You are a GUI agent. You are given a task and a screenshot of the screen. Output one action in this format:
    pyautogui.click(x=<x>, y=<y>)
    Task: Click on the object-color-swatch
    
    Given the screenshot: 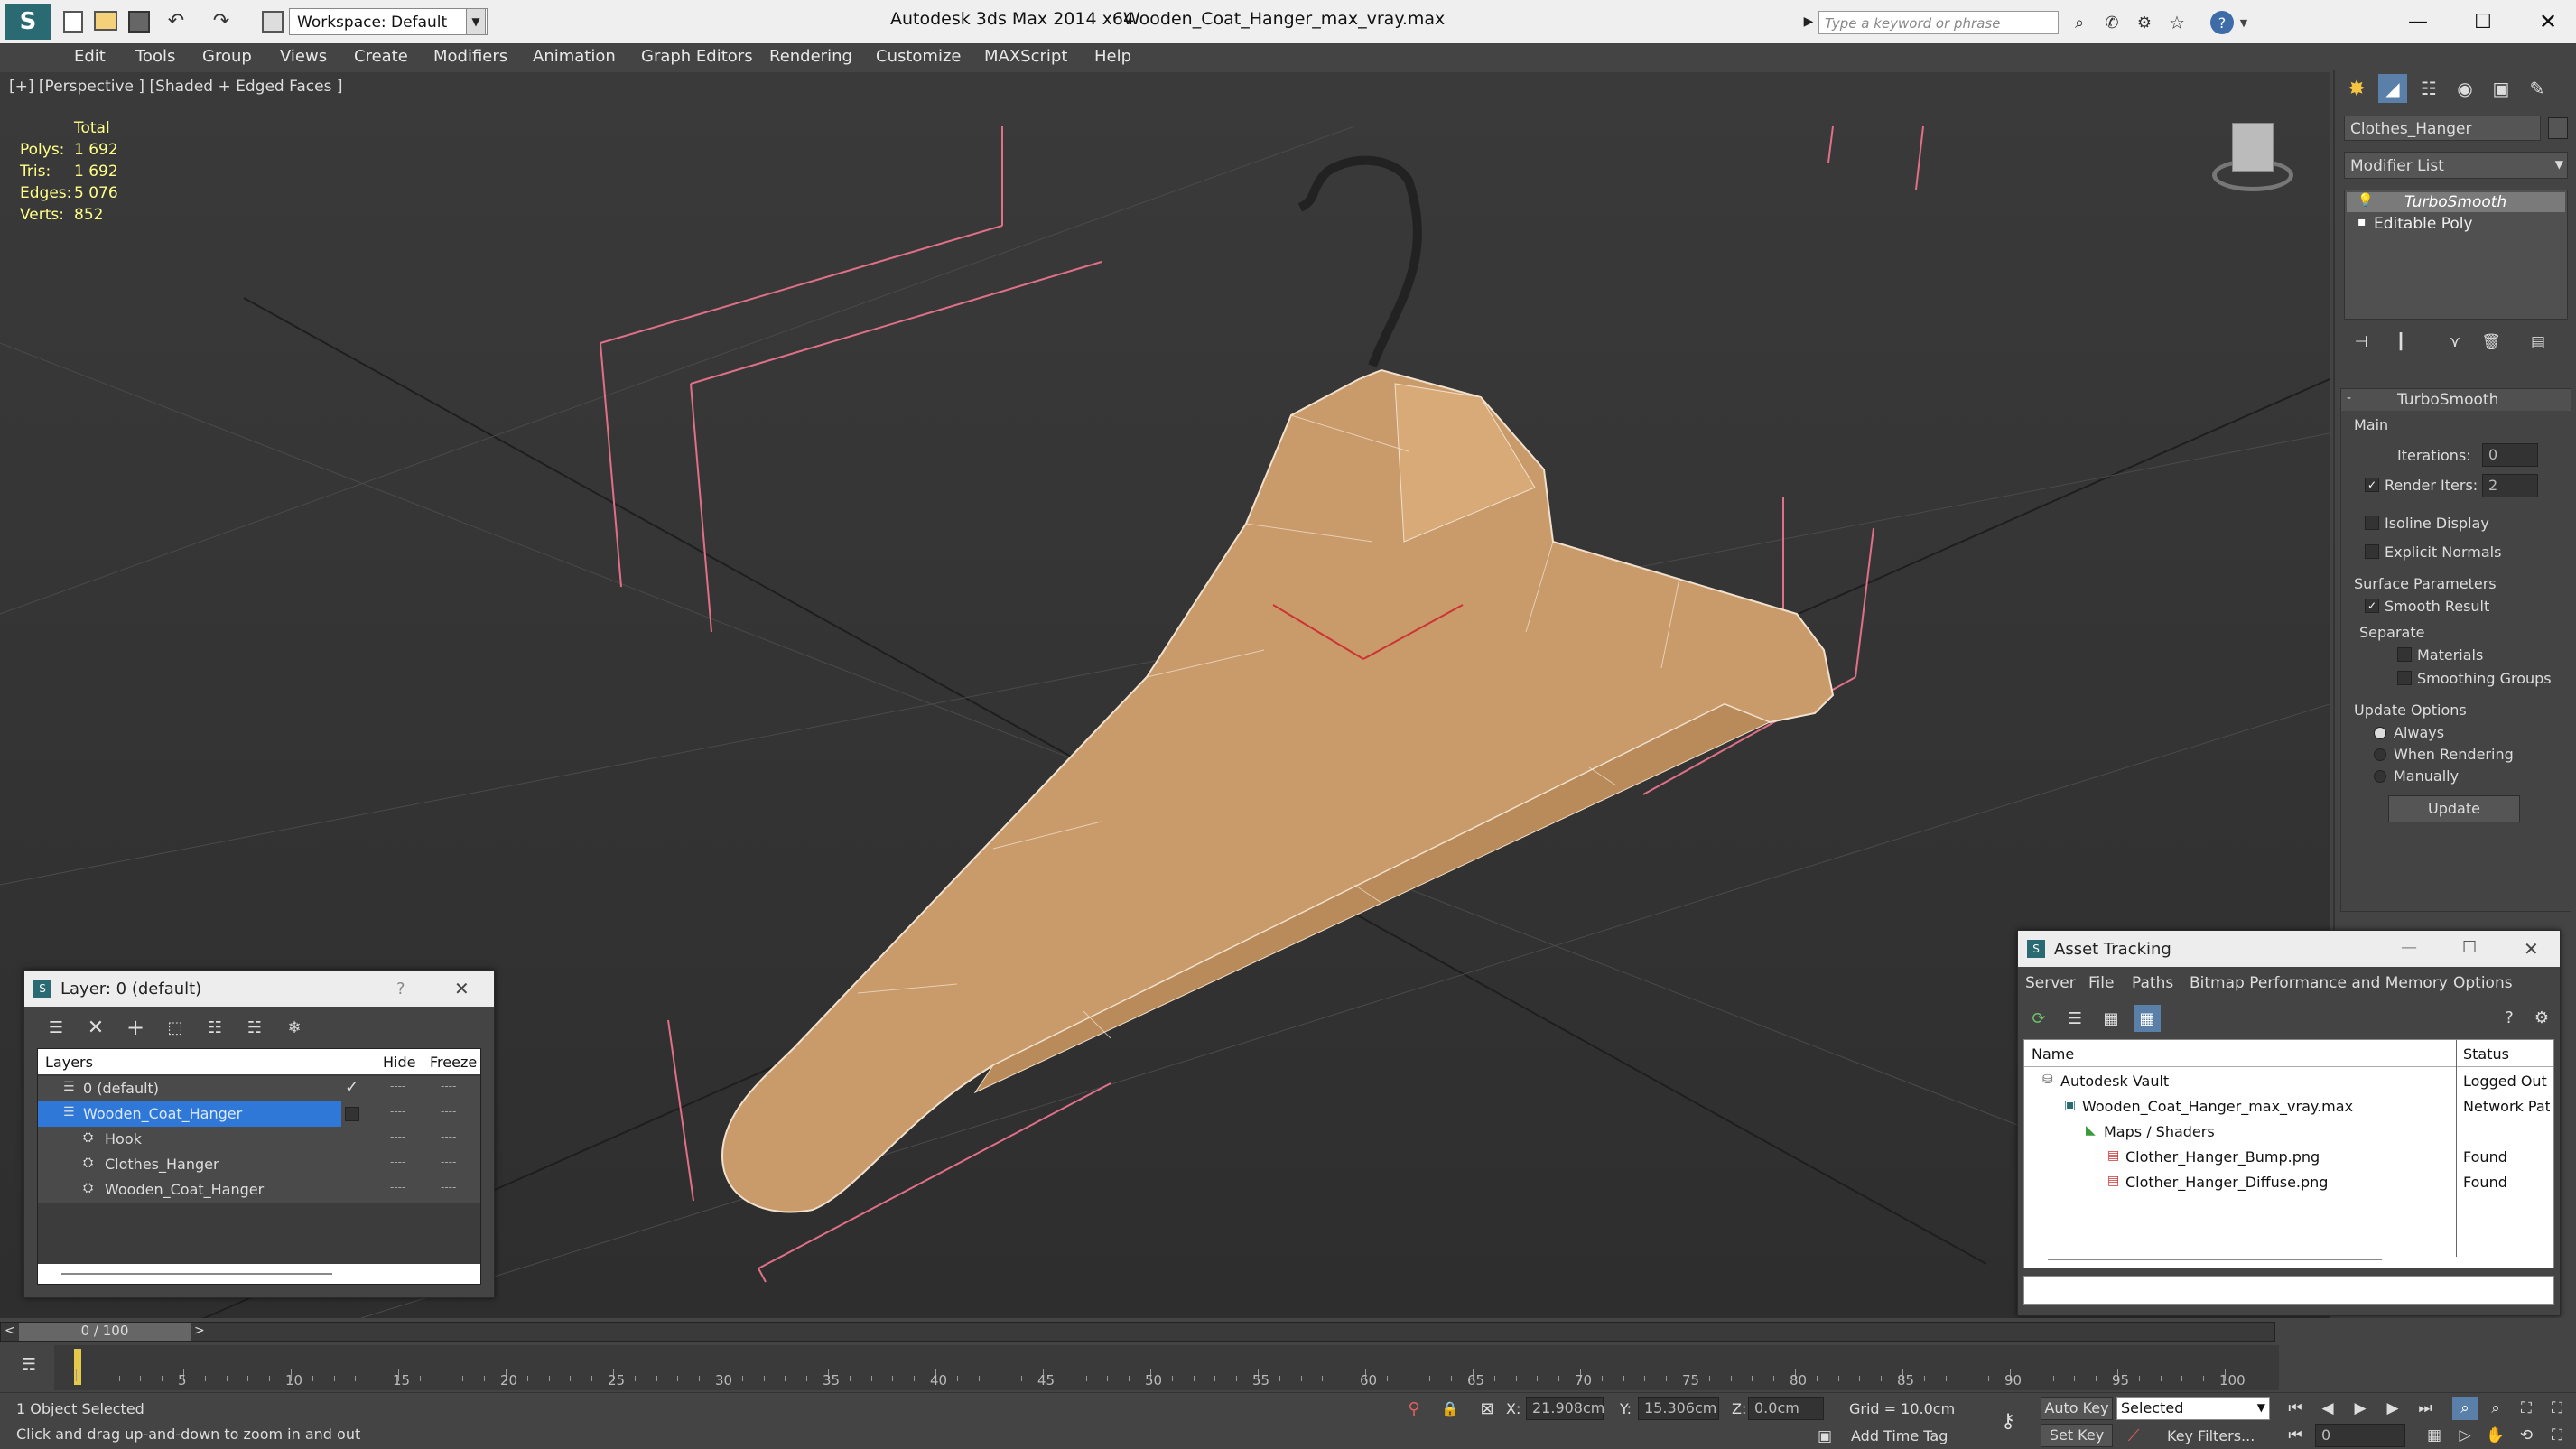 What is the action you would take?
    pyautogui.click(x=2558, y=128)
    